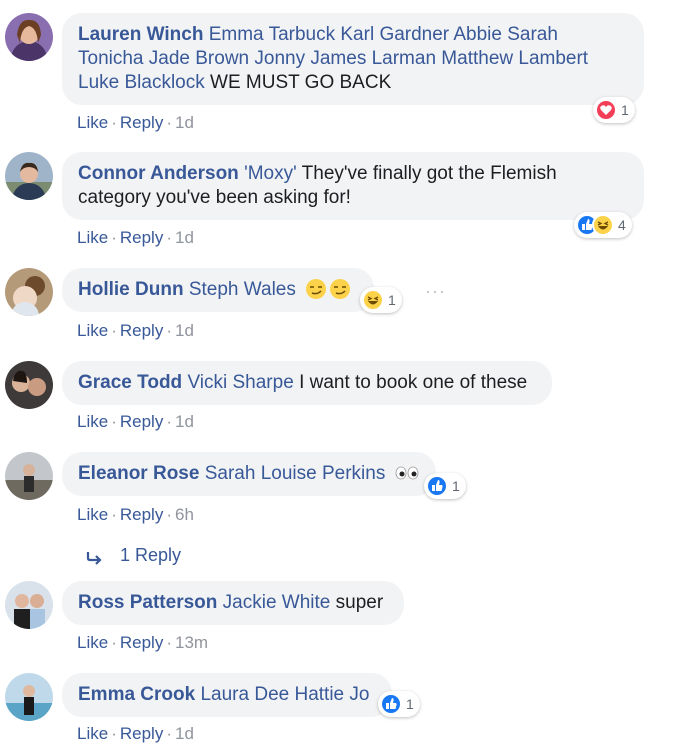 The height and width of the screenshot is (756, 681). What do you see at coordinates (184, 514) in the screenshot?
I see `timestamp: 6h` at bounding box center [184, 514].